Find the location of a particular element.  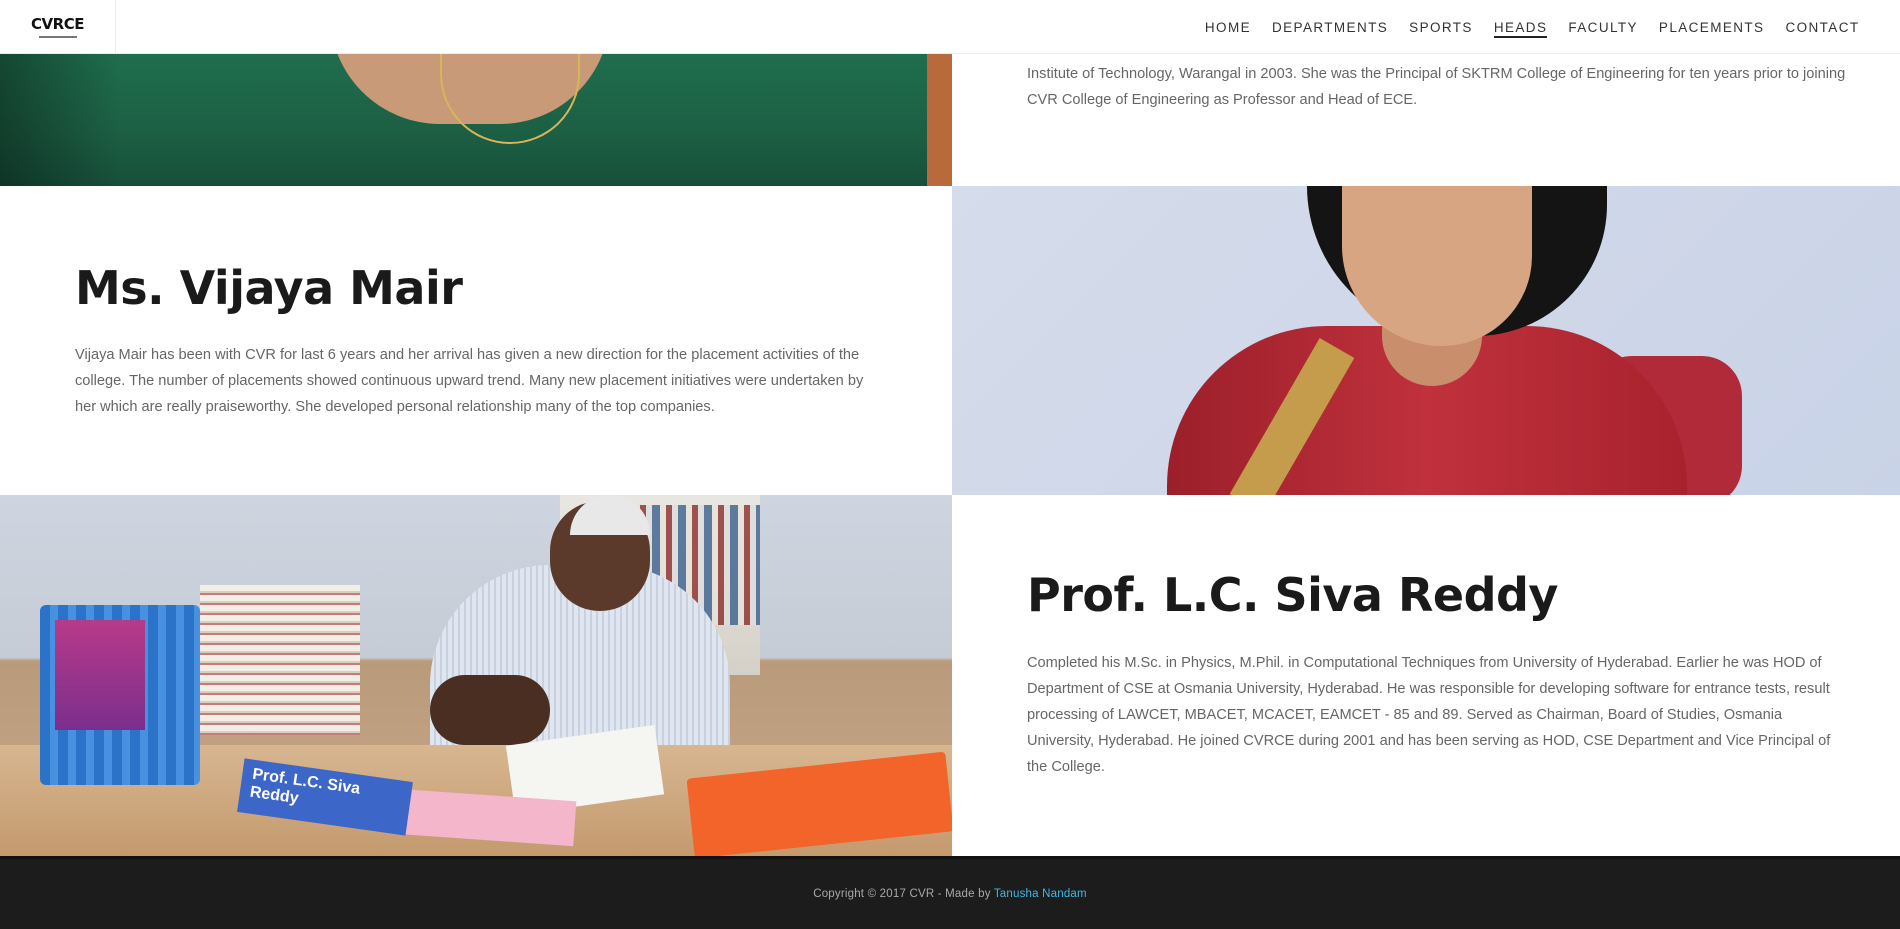

logo-tagline-mark is located at coordinates (57, 36).